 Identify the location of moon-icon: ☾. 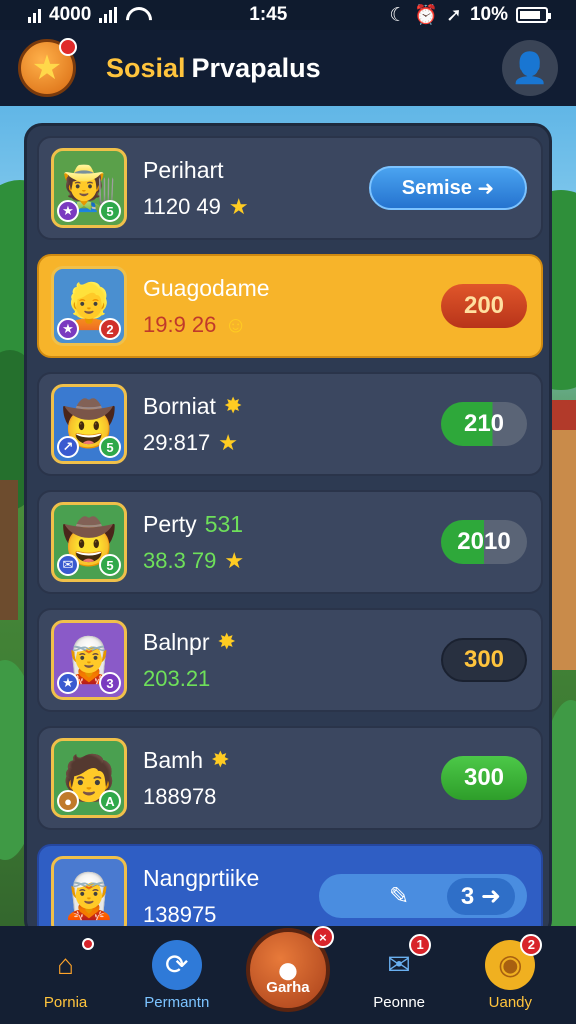
(398, 15).